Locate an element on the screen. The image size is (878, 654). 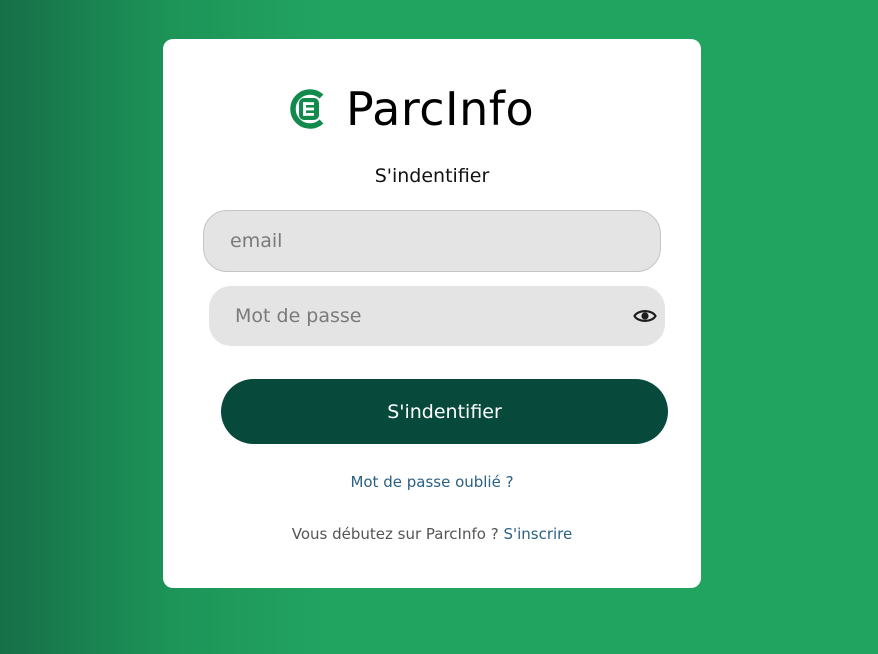
eye-icon is located at coordinates (645, 316).